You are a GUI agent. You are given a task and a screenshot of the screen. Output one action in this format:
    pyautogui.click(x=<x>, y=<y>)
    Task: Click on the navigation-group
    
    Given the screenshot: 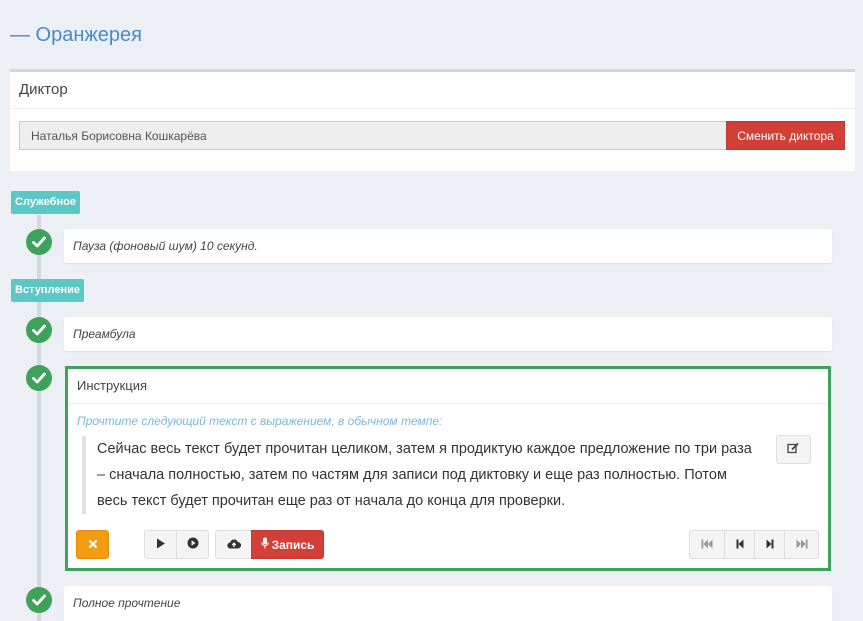 What is the action you would take?
    pyautogui.click(x=754, y=544)
    